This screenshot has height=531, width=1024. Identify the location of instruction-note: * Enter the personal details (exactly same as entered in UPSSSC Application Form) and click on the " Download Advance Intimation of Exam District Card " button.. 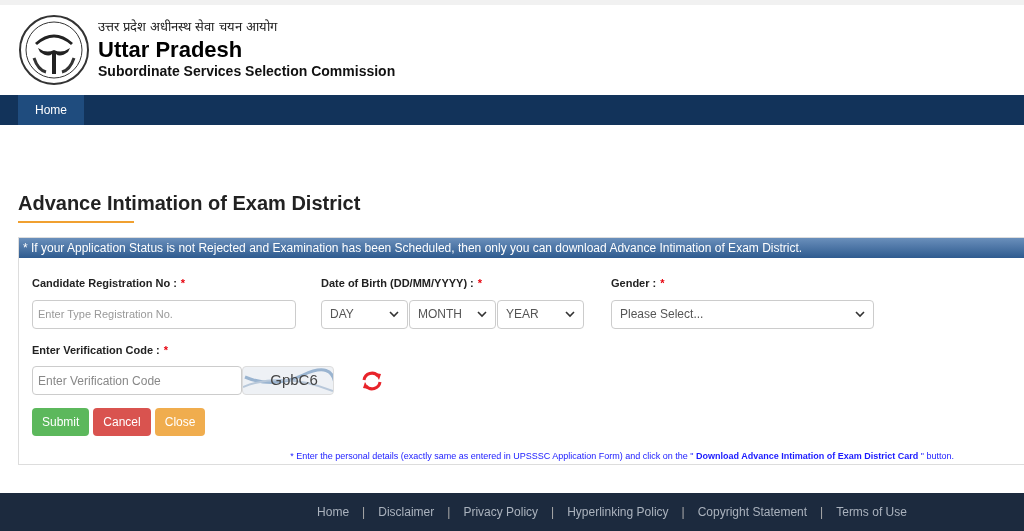
(622, 456).